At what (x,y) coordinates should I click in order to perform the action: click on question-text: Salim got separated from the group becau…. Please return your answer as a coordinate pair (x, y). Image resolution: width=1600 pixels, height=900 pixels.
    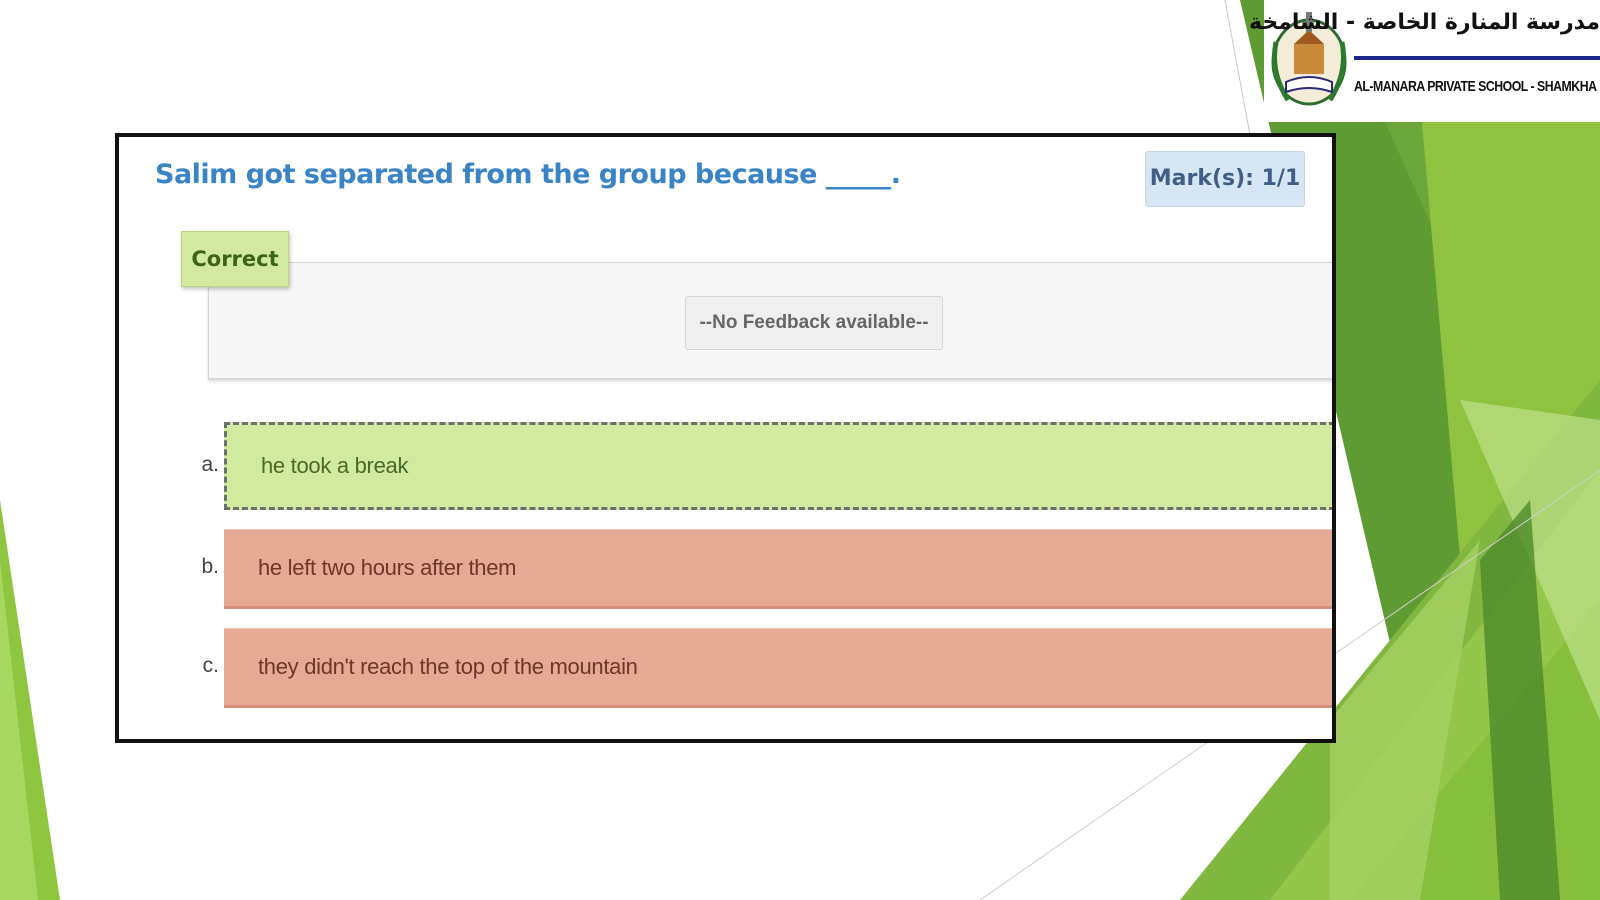
    Looking at the image, I should click on (528, 174).